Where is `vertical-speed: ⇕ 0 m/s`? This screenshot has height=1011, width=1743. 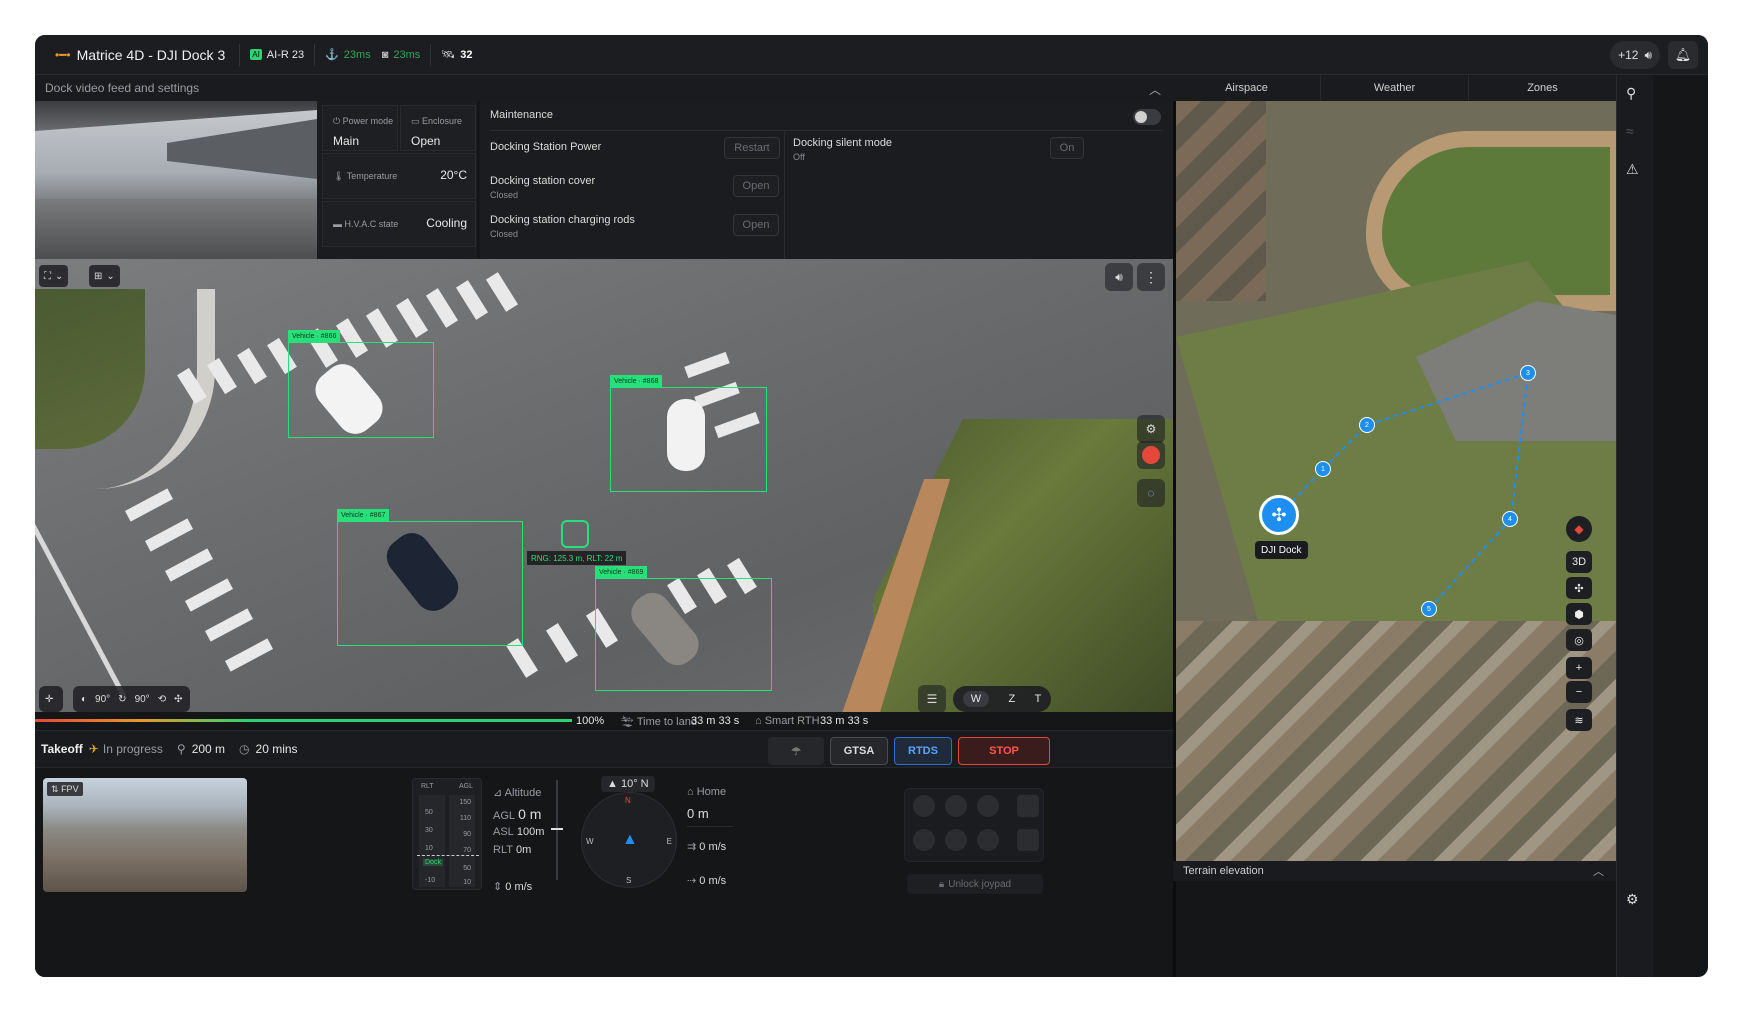
vertical-speed: ⇕ 0 m/s is located at coordinates (513, 887).